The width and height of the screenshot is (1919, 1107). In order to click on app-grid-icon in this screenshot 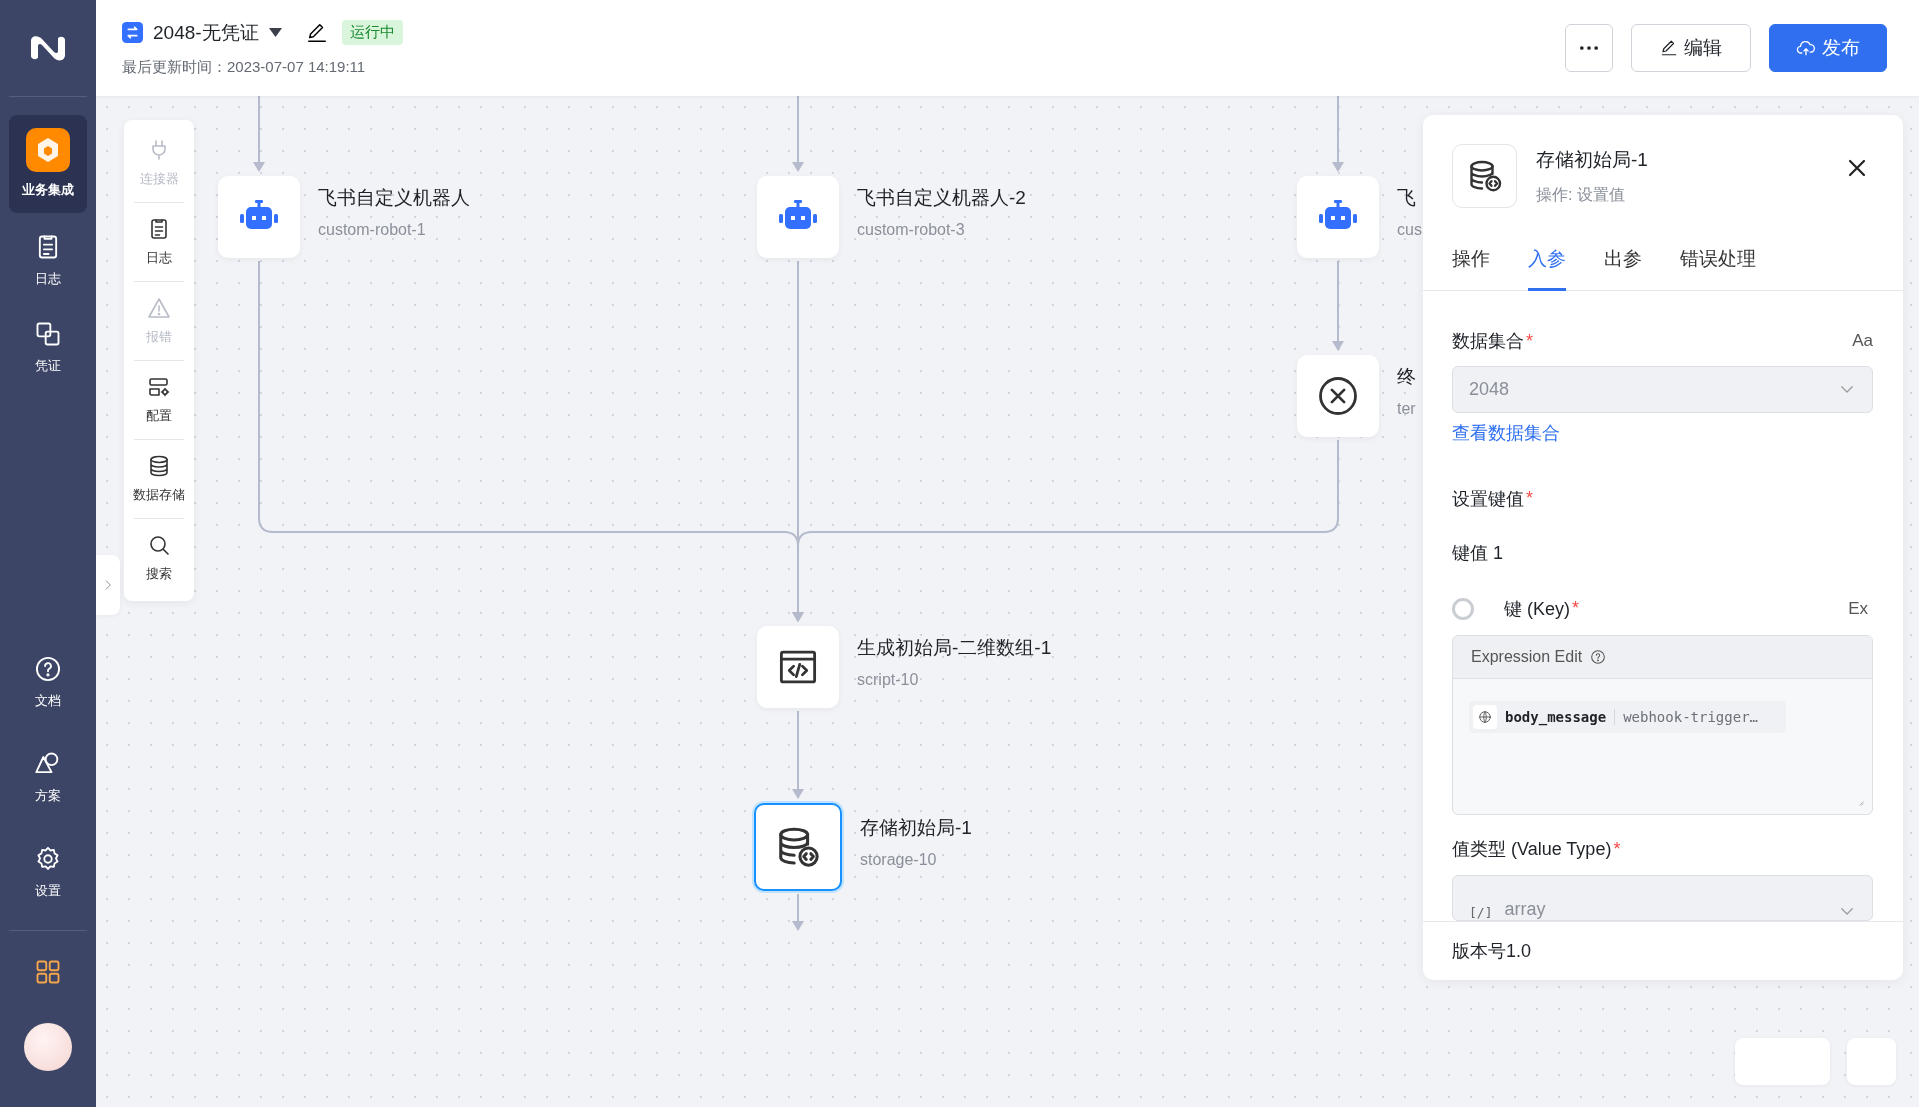, I will do `click(48, 972)`.